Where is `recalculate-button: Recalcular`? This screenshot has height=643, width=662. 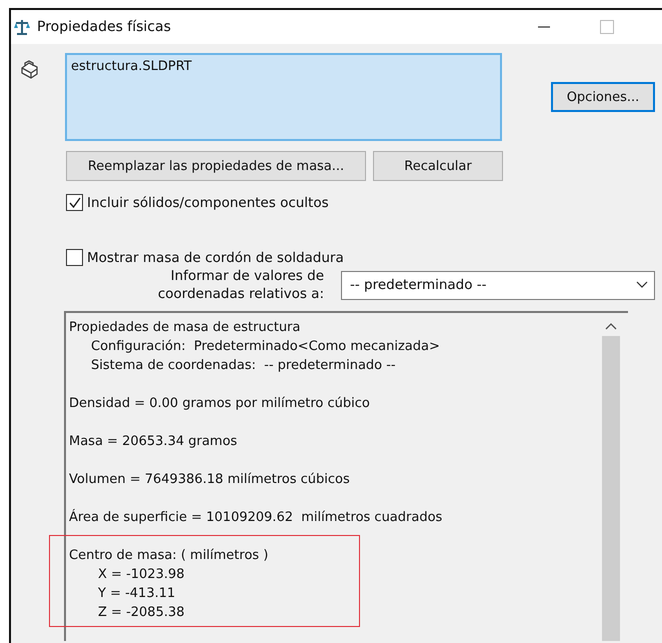 recalculate-button: Recalcular is located at coordinates (438, 166).